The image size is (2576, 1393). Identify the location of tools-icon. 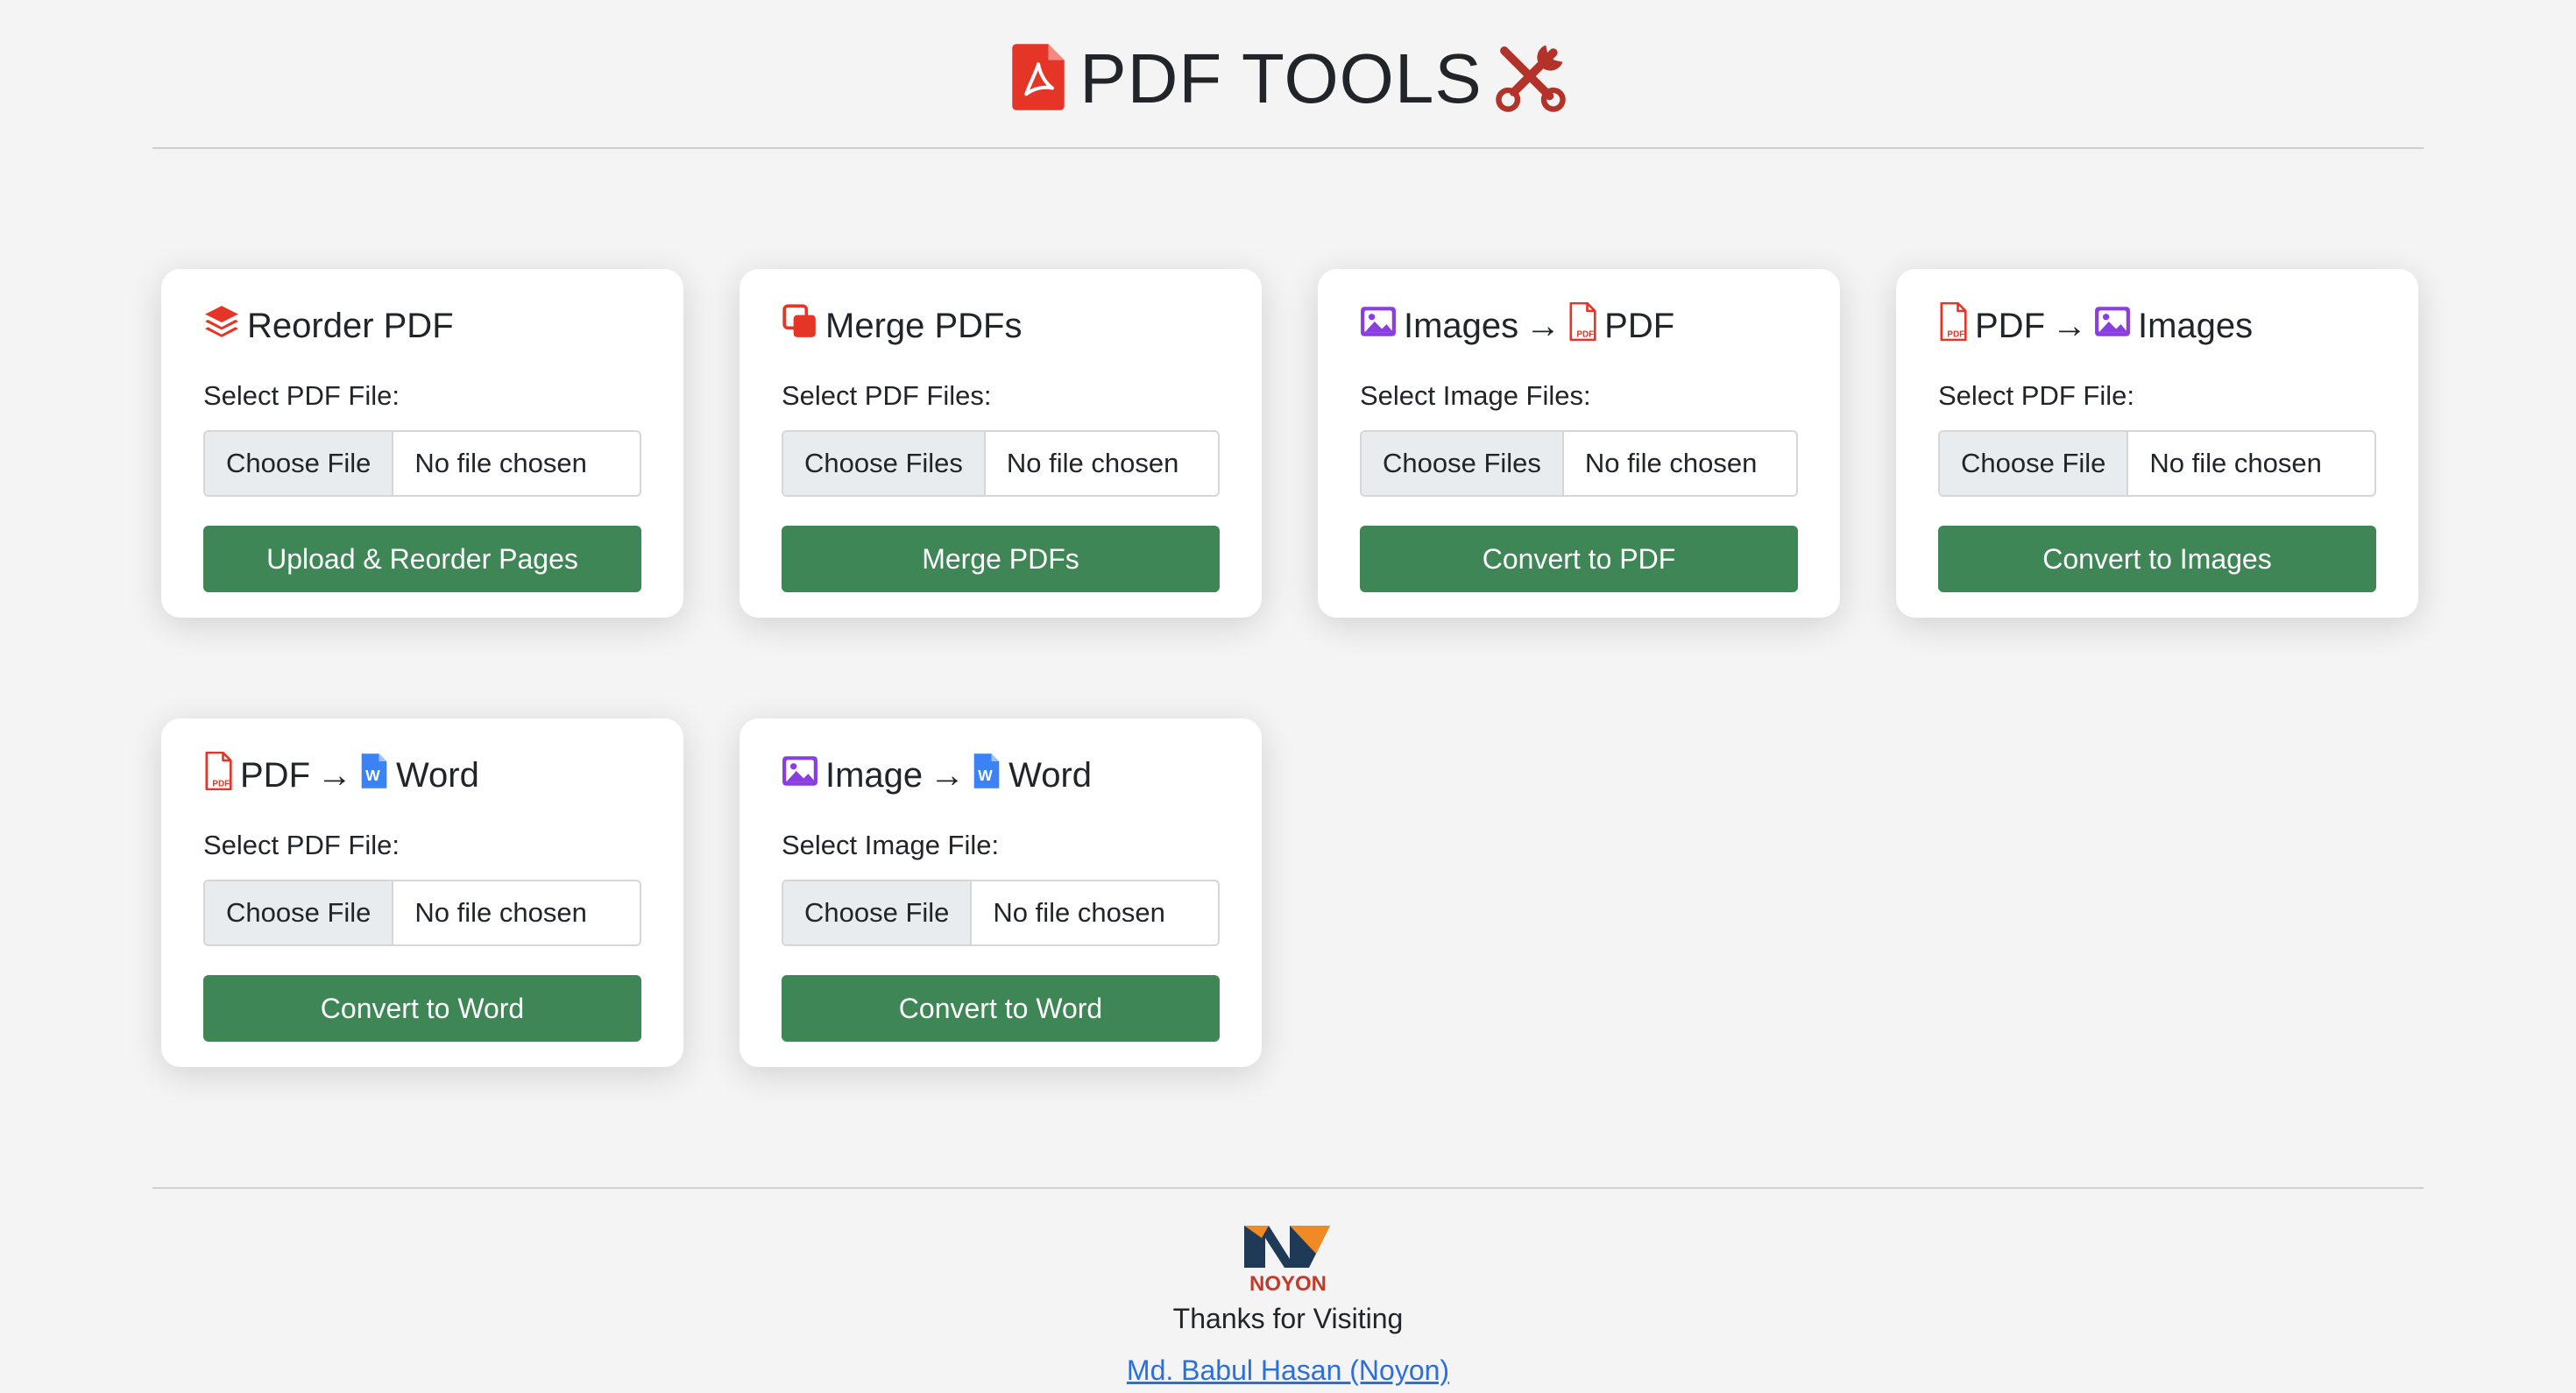
(1530, 79).